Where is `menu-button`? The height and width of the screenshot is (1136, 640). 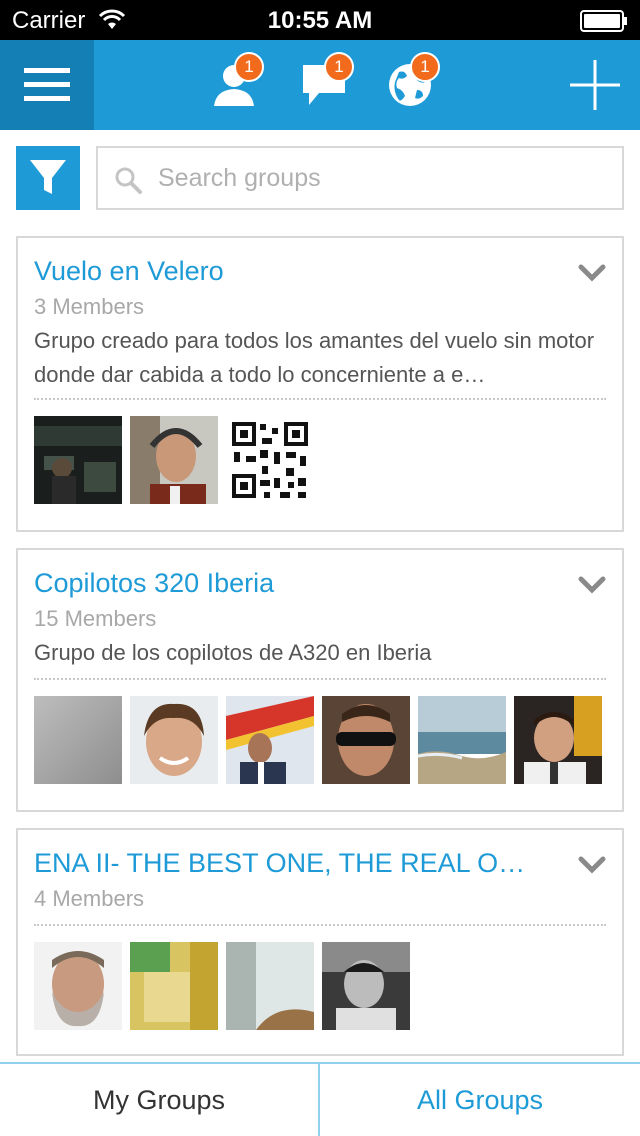 menu-button is located at coordinates (47, 85).